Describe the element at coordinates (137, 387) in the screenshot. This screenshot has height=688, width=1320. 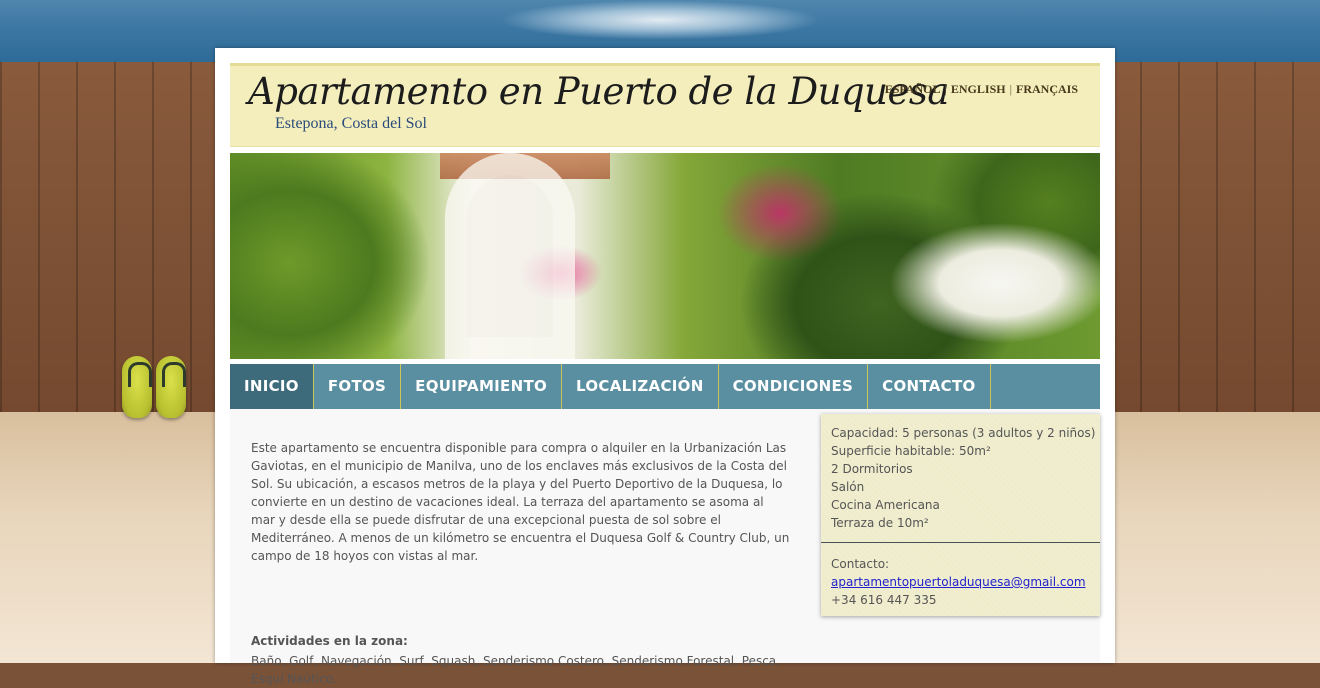
I see `flip-flop-left-image` at that location.